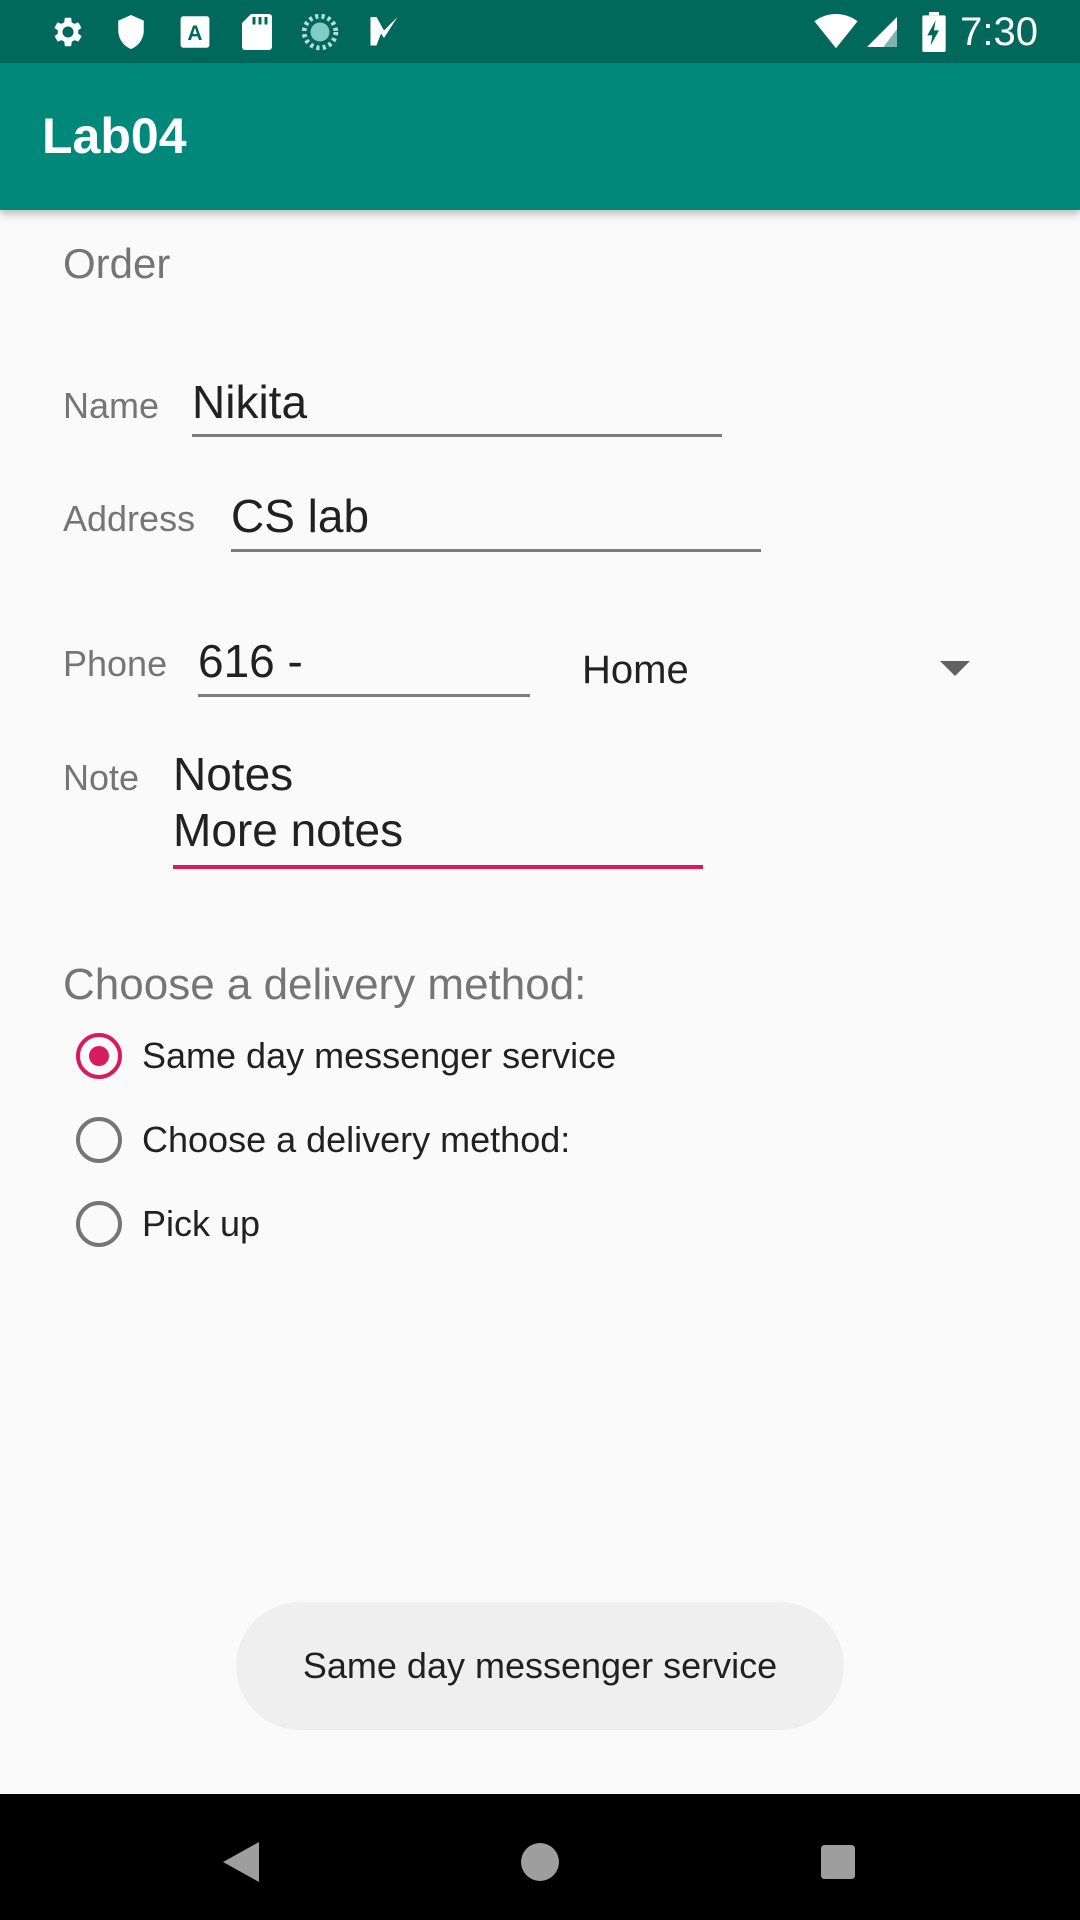 The height and width of the screenshot is (1920, 1080). What do you see at coordinates (457, 435) in the screenshot?
I see `name-field-underline` at bounding box center [457, 435].